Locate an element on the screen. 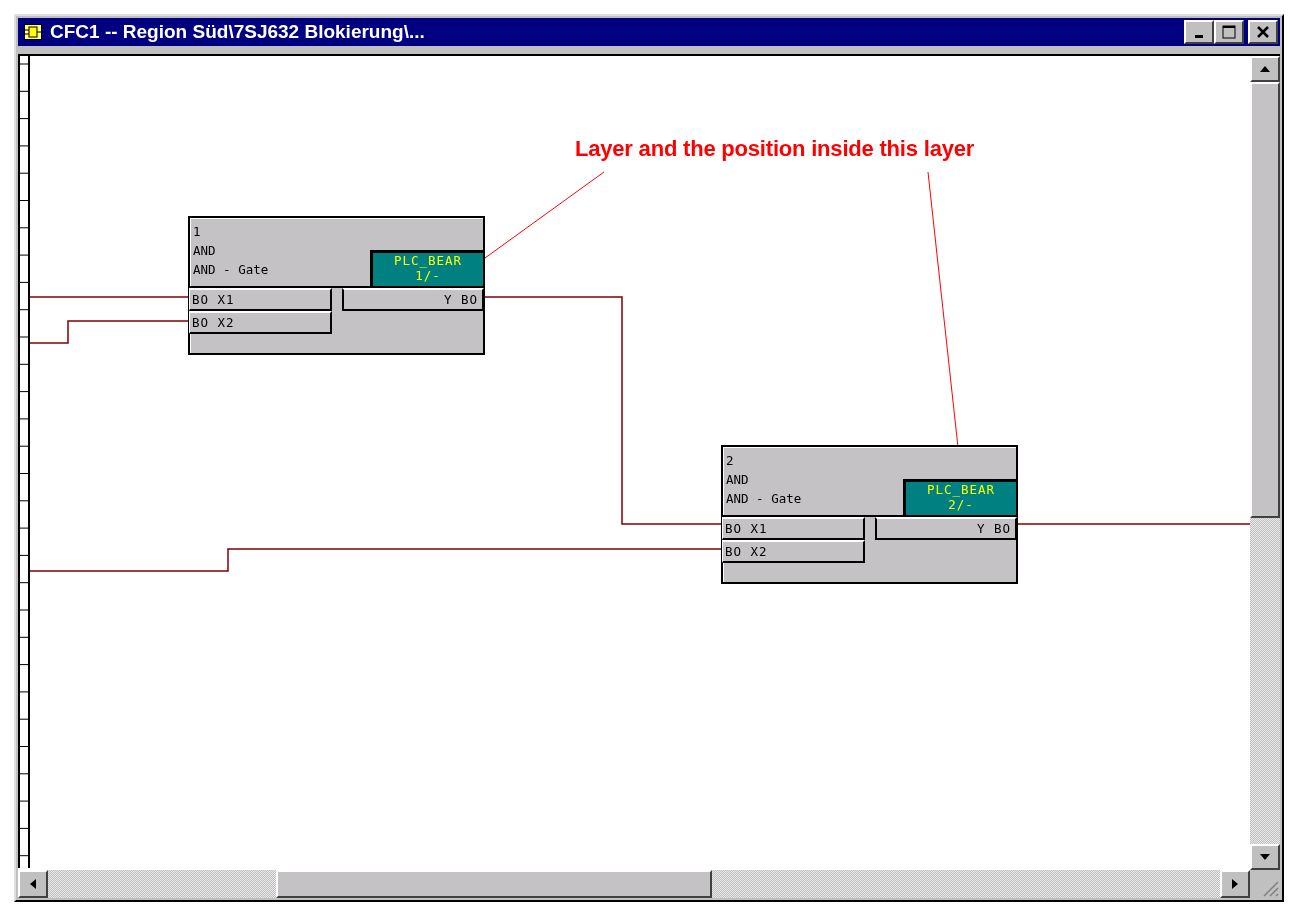  layer-label: PLC_BEAR 2/- is located at coordinates (959, 497).